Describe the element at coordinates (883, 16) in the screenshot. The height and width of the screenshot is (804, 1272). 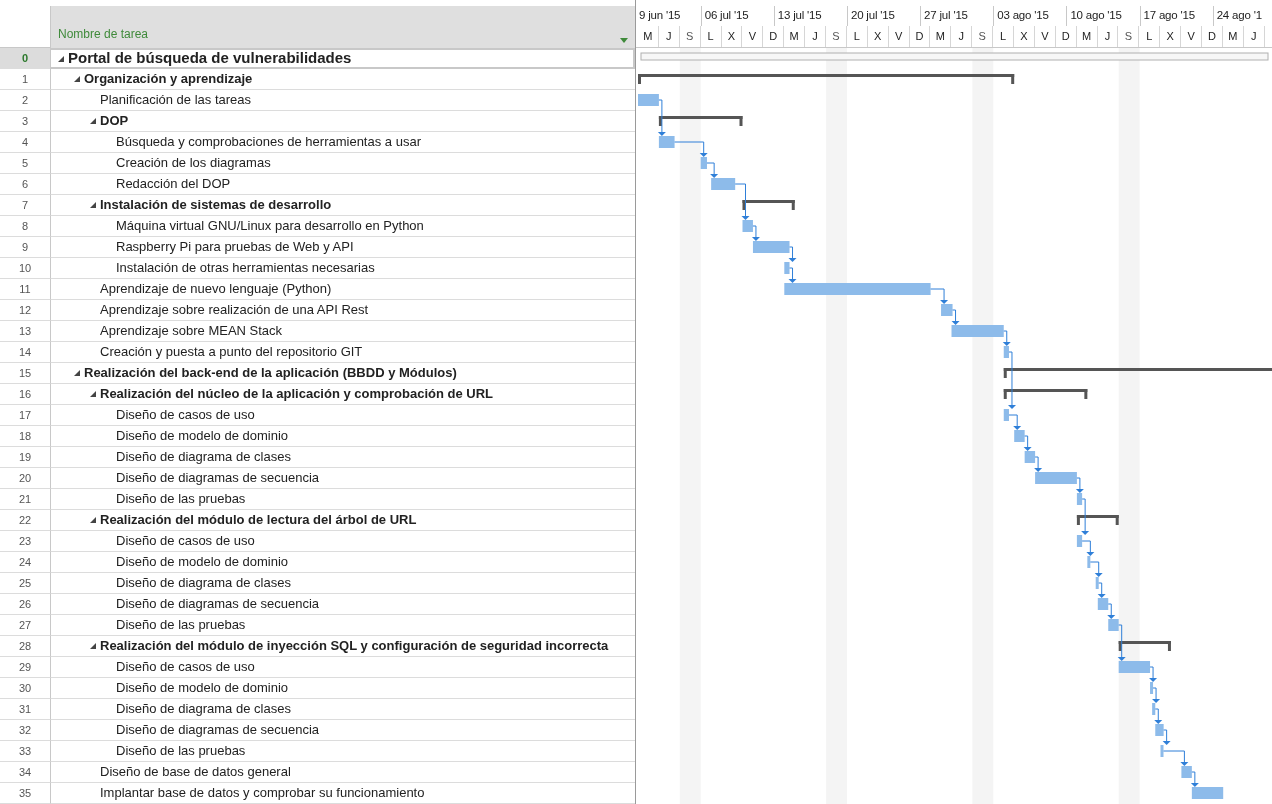
I see `week-label: 20 jul '15` at that location.